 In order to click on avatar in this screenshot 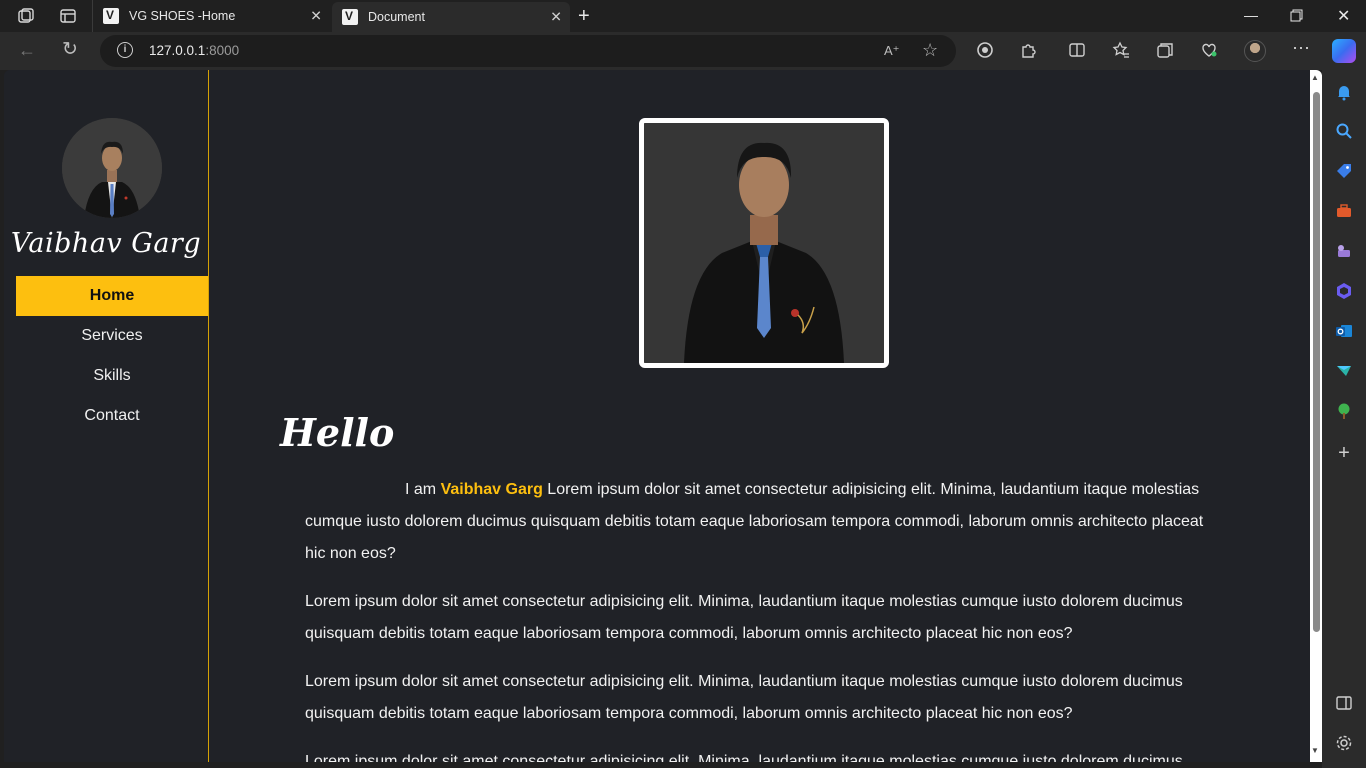, I will do `click(112, 168)`.